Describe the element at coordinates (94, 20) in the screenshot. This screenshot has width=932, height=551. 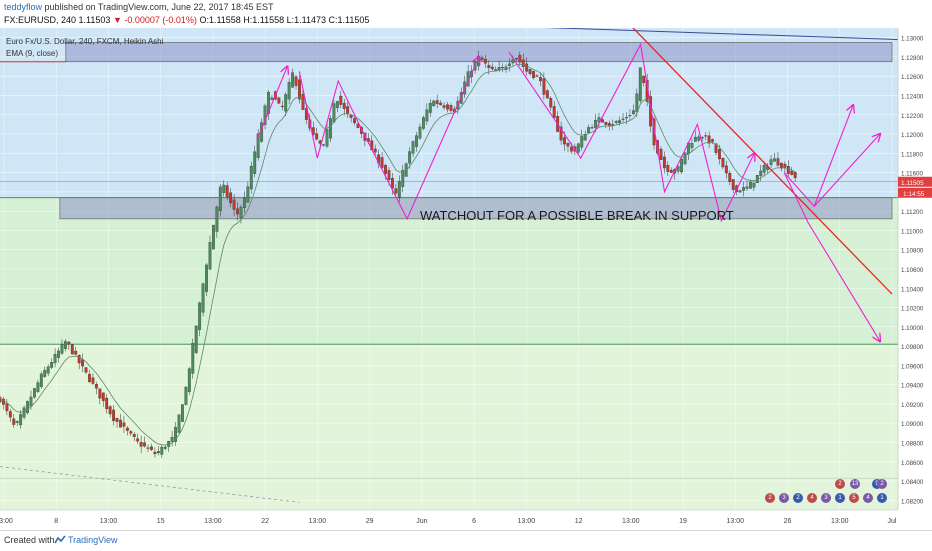
I see `last-price-label: 1.11503` at that location.